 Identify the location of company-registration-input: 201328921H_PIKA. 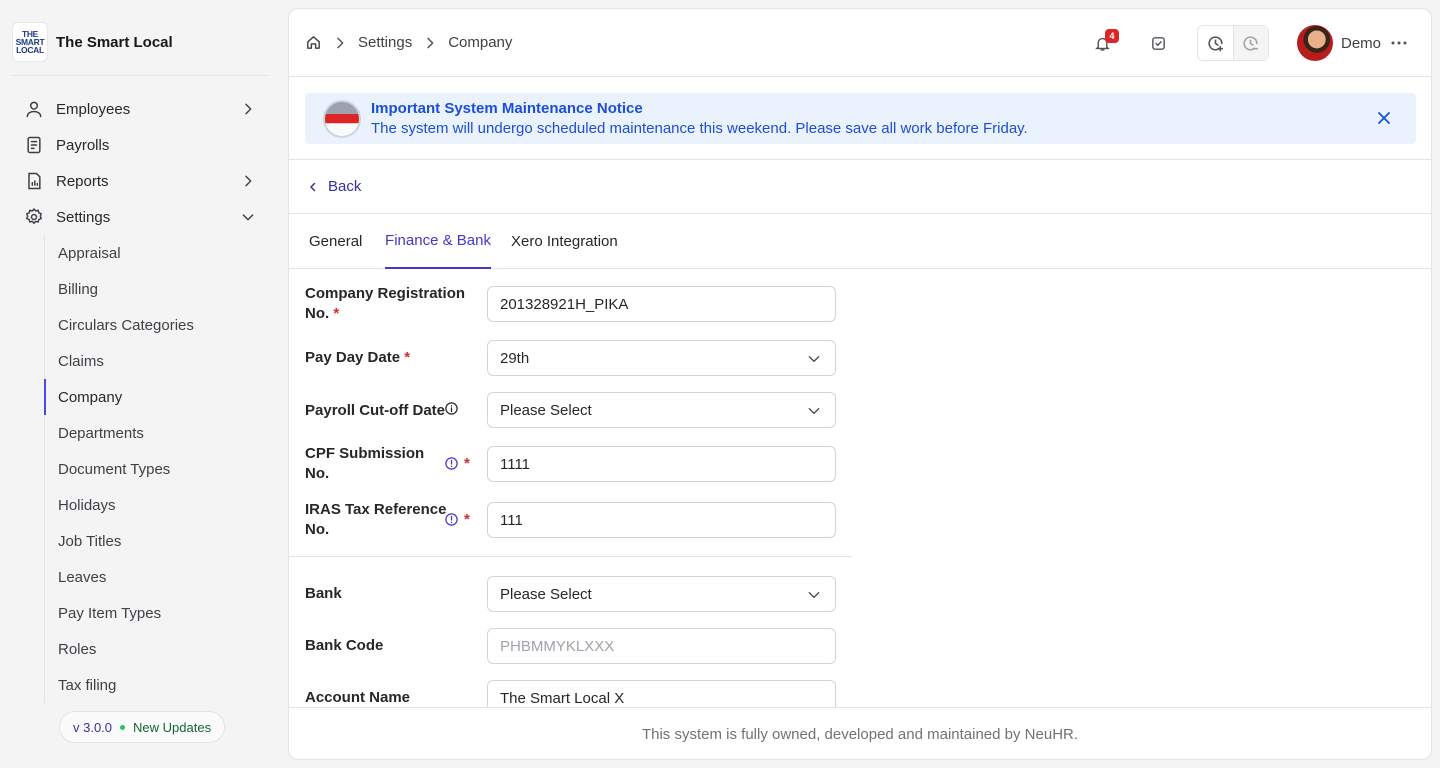
(661, 304).